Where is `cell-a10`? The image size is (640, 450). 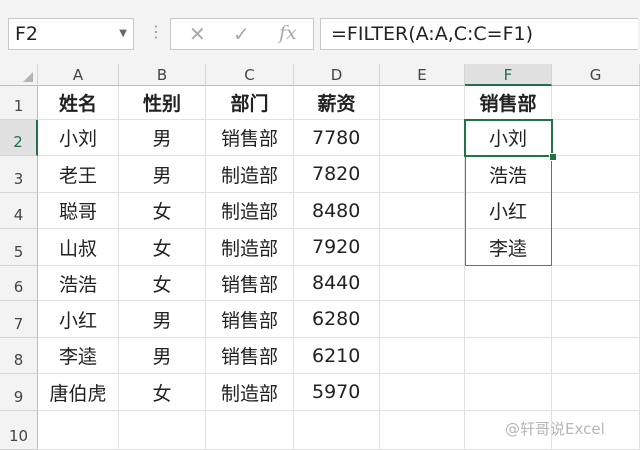
cell-a10 is located at coordinates (78, 430).